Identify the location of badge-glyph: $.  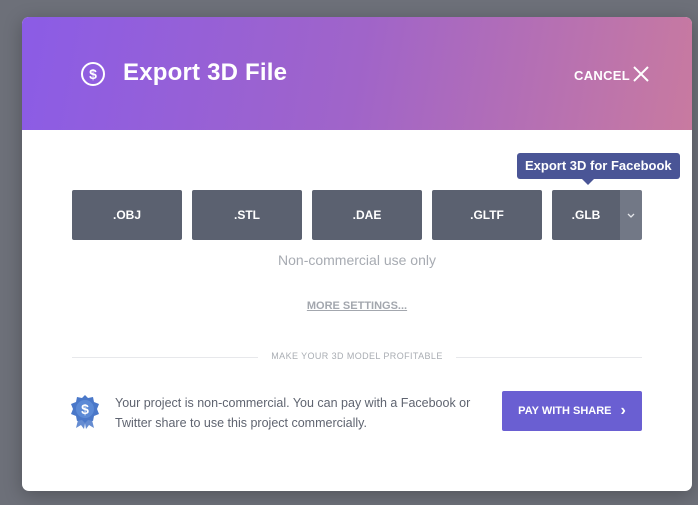
(85, 409).